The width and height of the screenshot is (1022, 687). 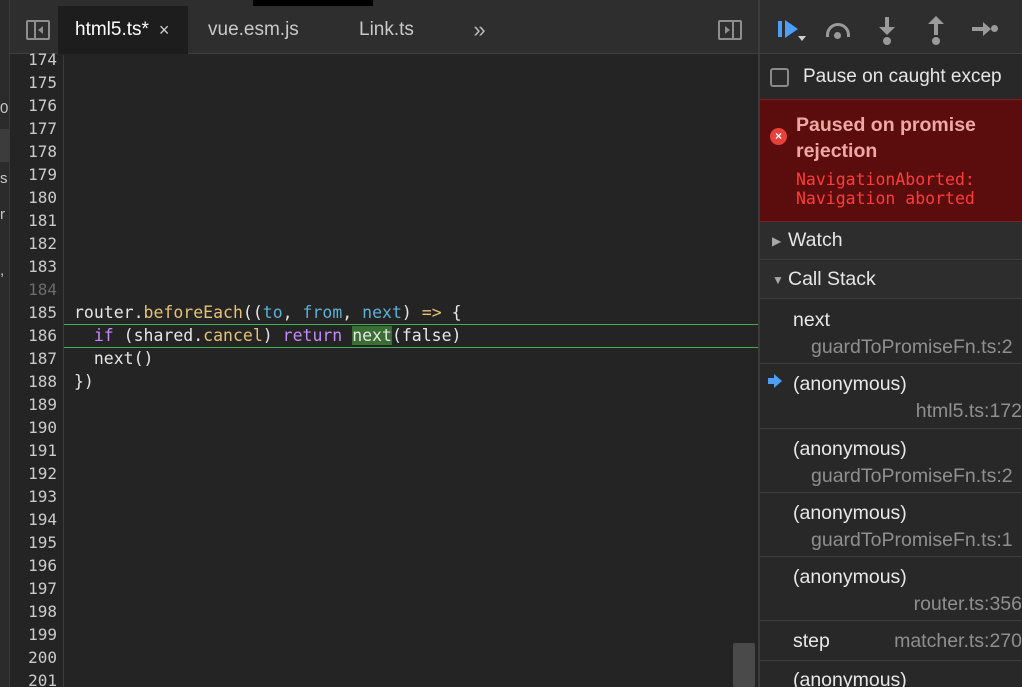 I want to click on call-stack-frame: next guardToPromiseFn.ts:2, so click(x=891, y=332).